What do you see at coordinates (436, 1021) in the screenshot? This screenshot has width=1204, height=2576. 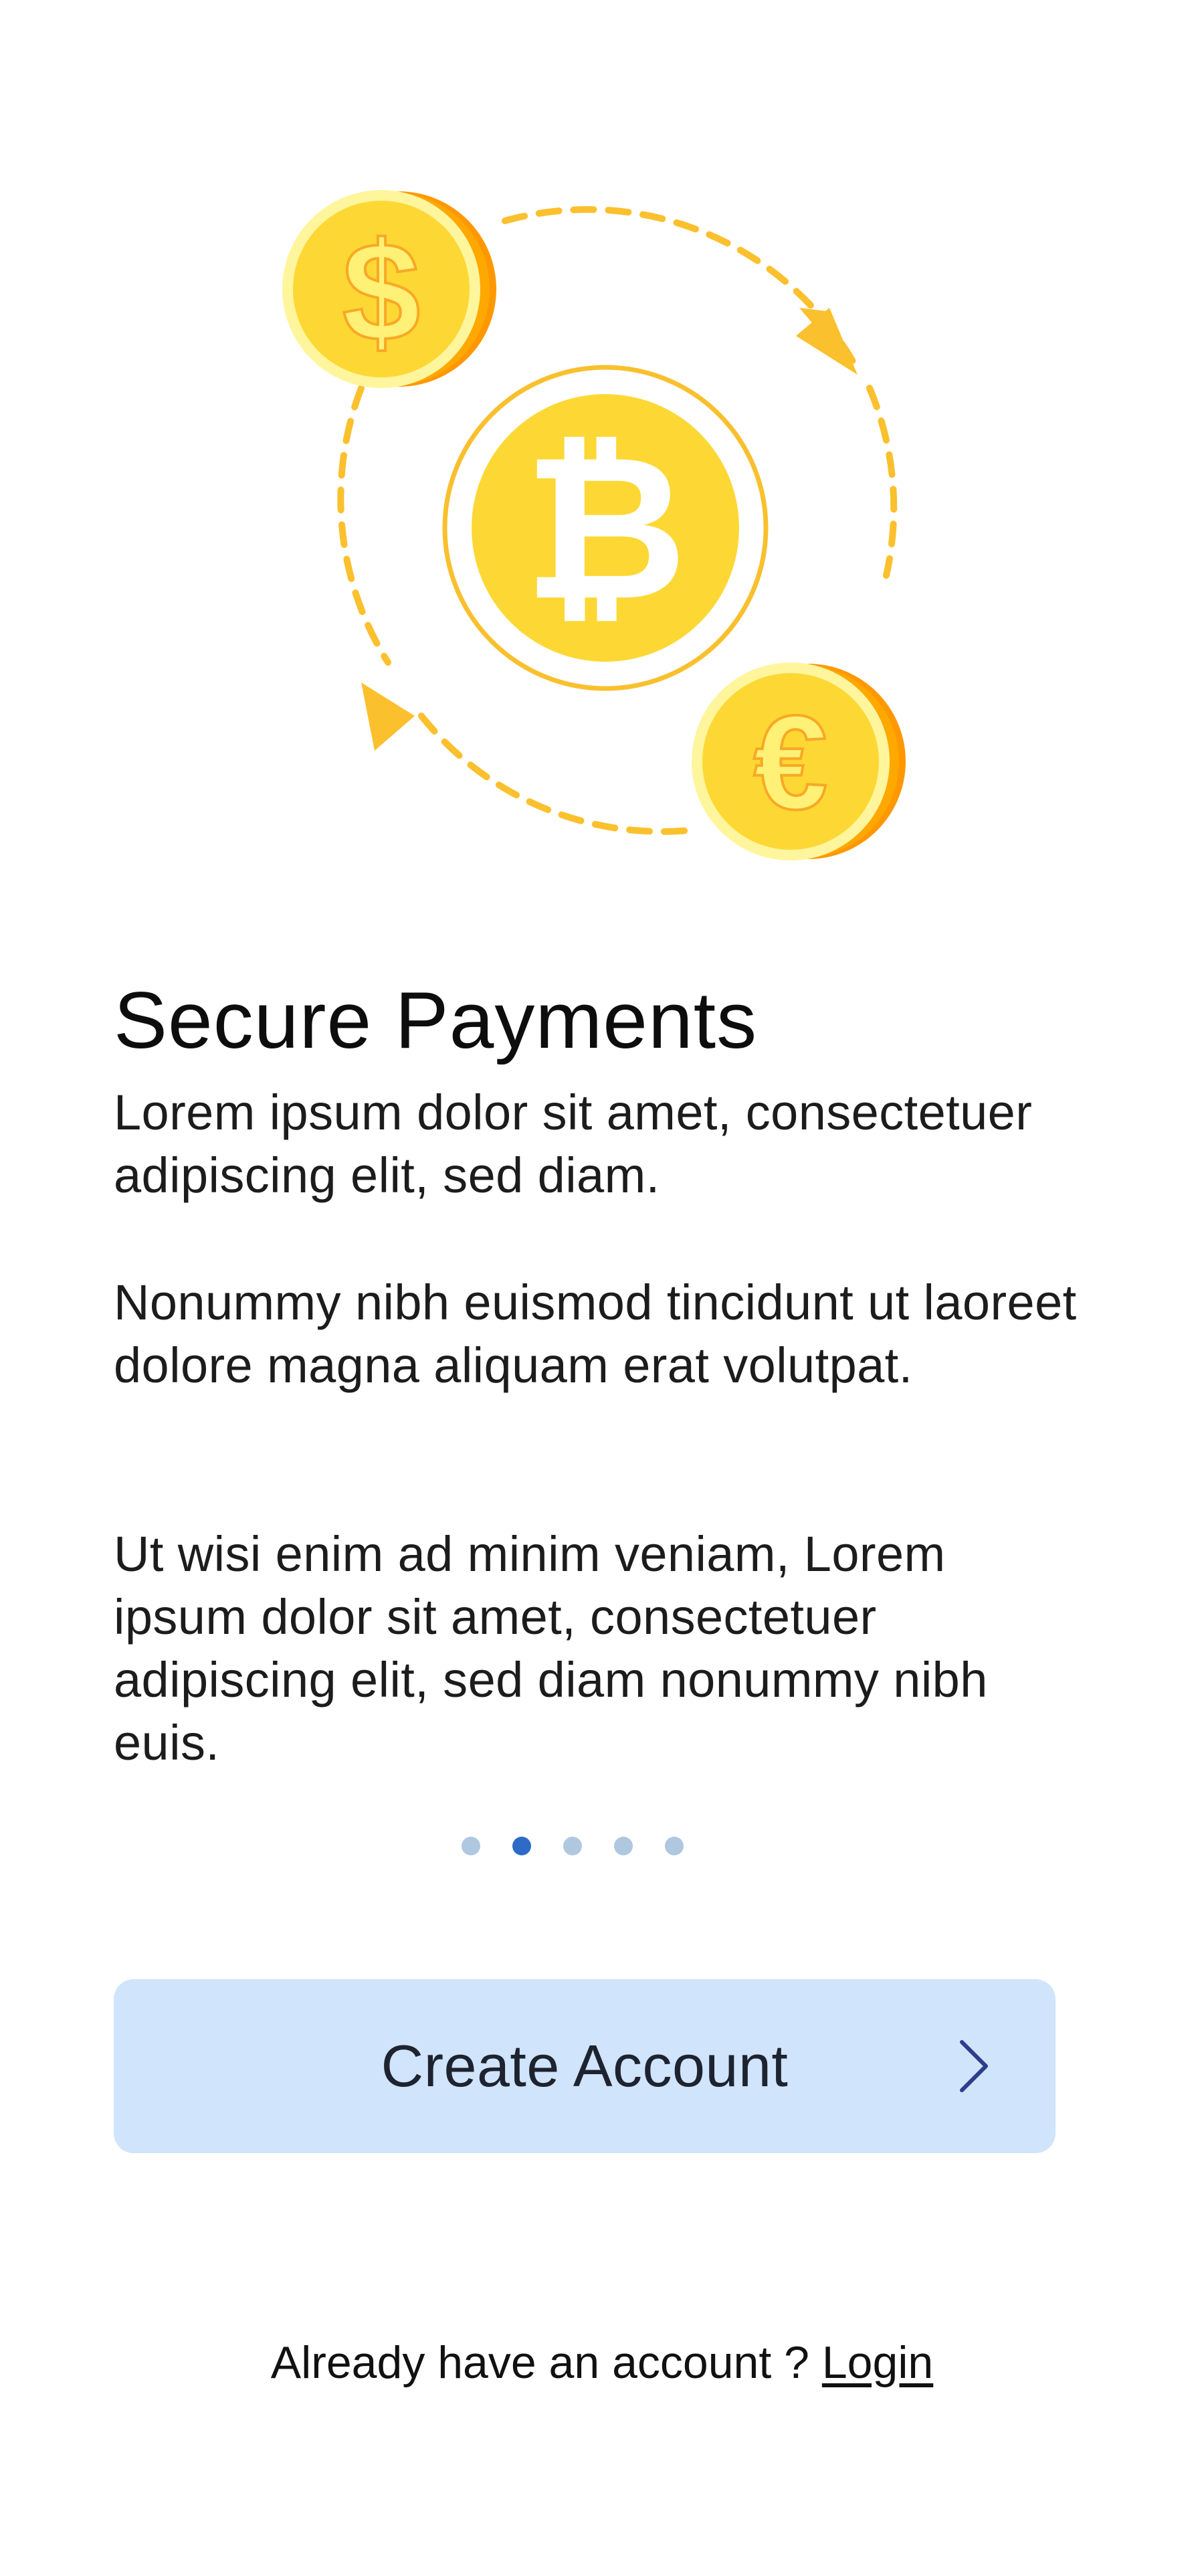 I see `page-title: Secure Payments` at bounding box center [436, 1021].